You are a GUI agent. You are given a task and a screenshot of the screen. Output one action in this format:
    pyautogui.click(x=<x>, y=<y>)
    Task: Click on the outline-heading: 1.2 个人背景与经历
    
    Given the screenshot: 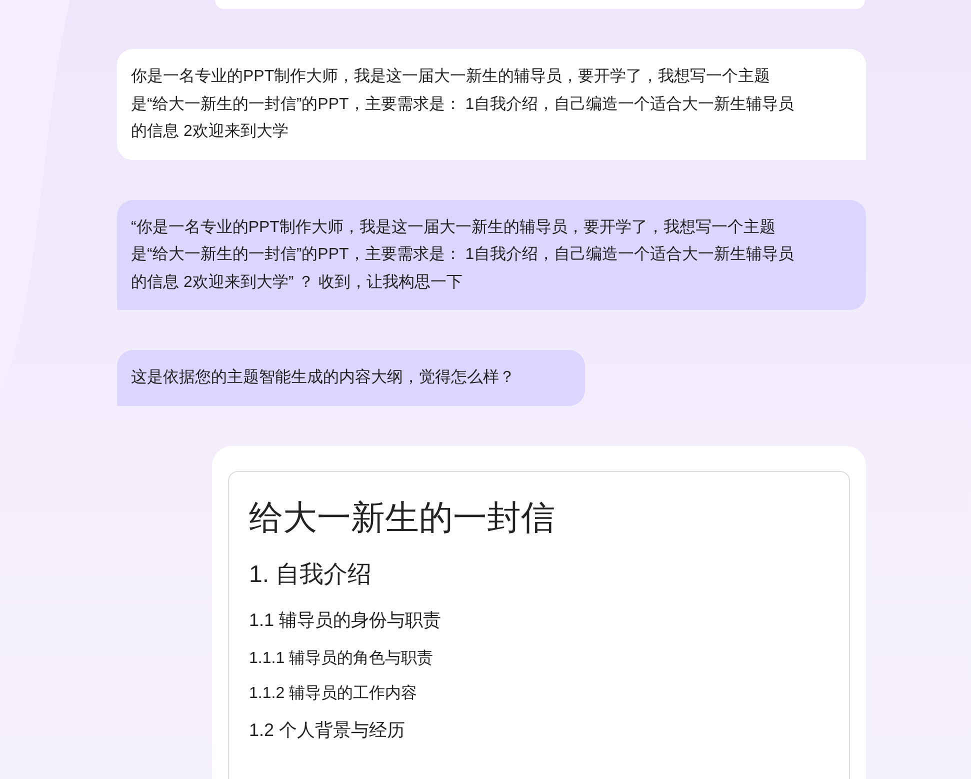 What is the action you would take?
    pyautogui.click(x=327, y=730)
    